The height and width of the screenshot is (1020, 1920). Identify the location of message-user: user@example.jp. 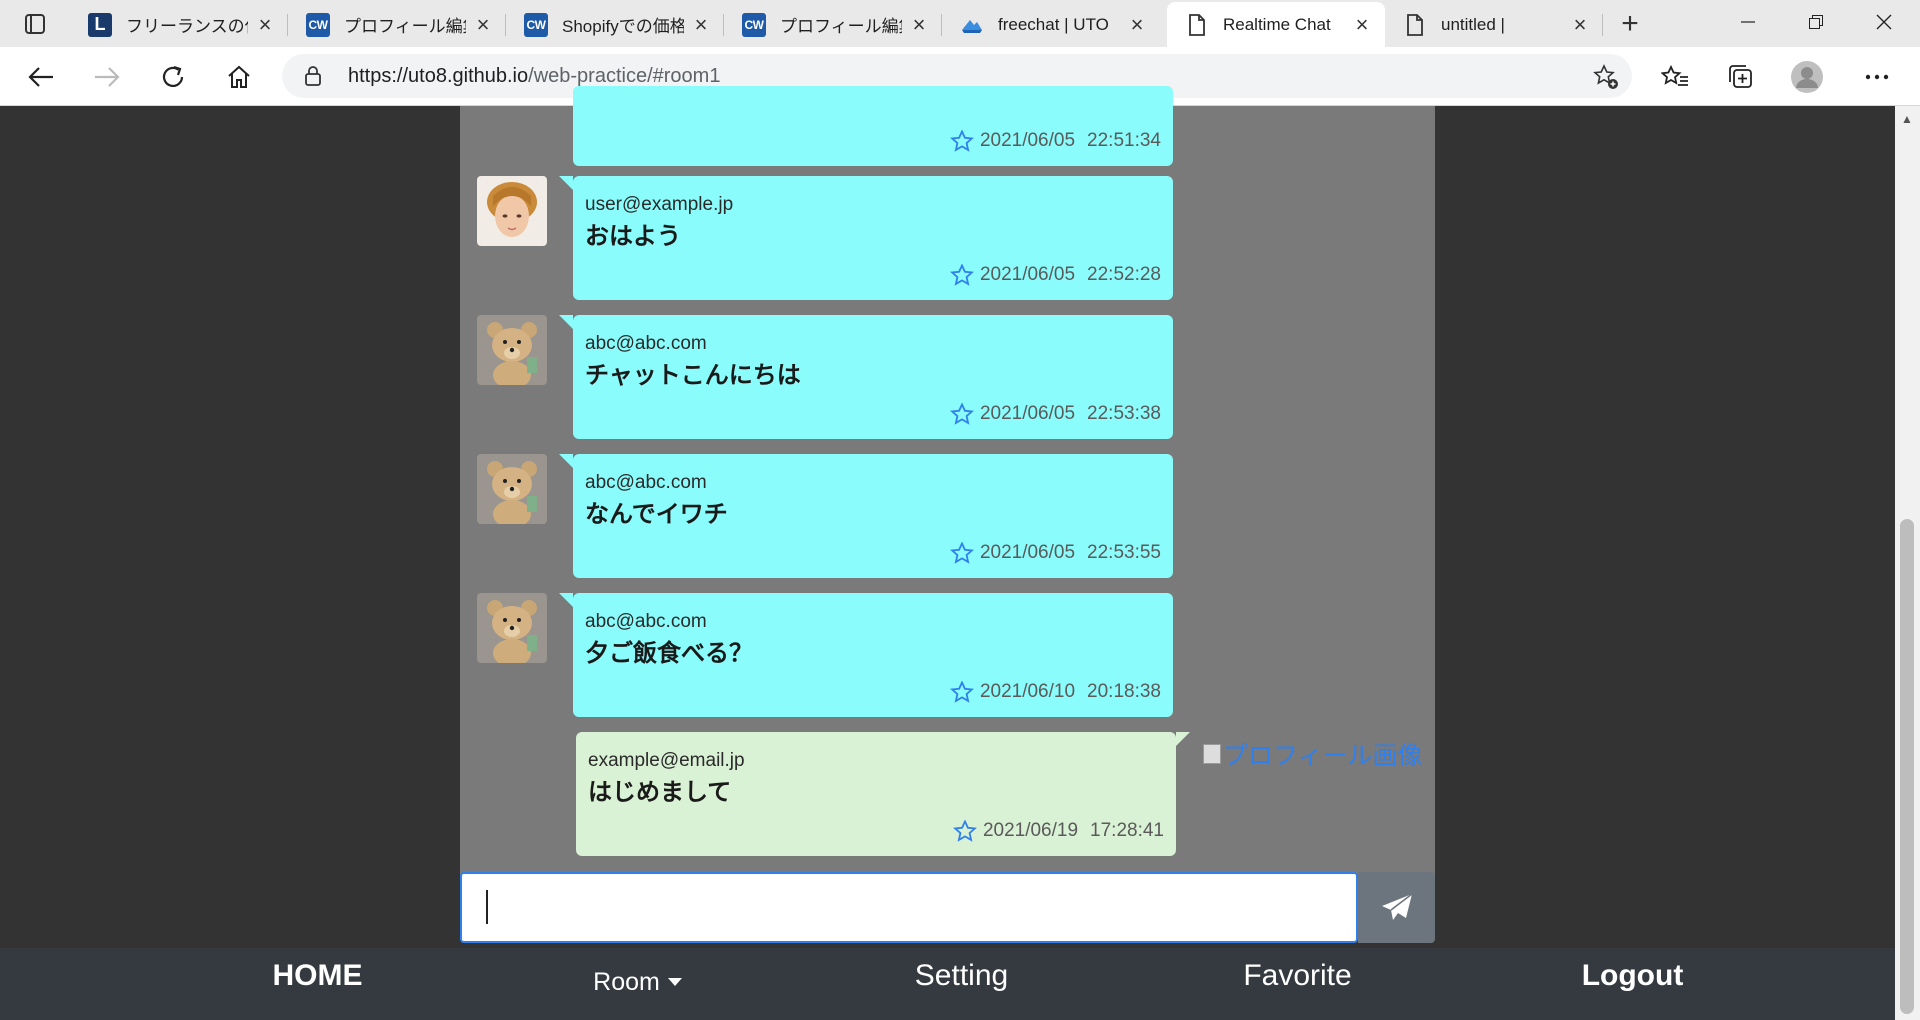
(659, 204).